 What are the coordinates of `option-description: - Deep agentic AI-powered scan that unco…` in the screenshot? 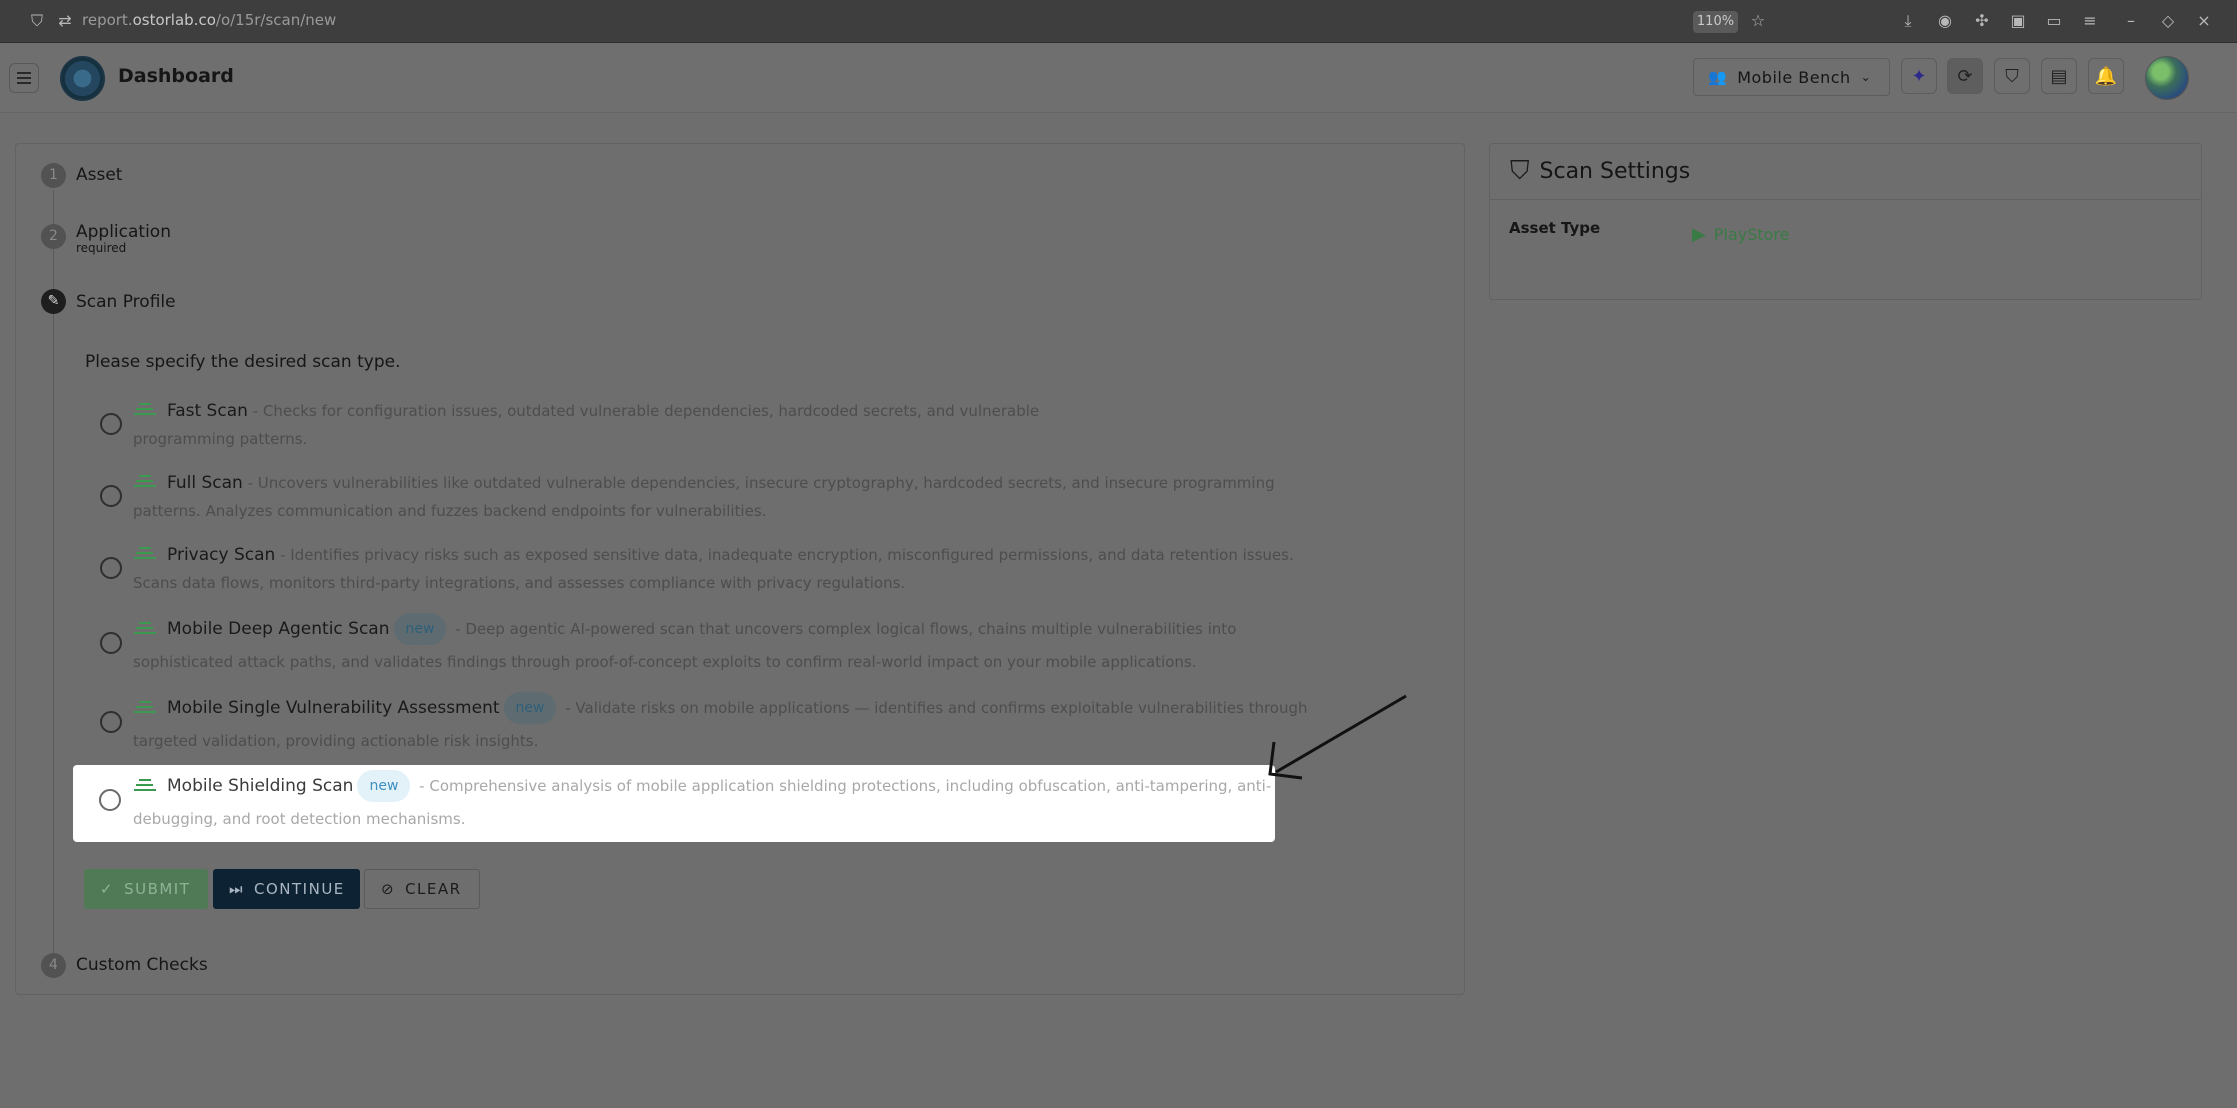 It's located at (843, 629).